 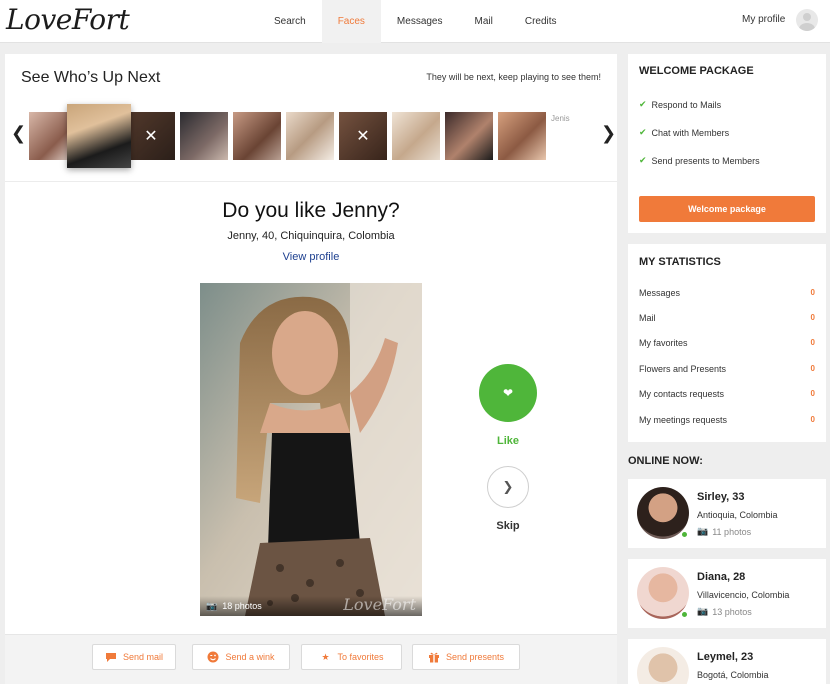 I want to click on avatar, so click(x=663, y=665).